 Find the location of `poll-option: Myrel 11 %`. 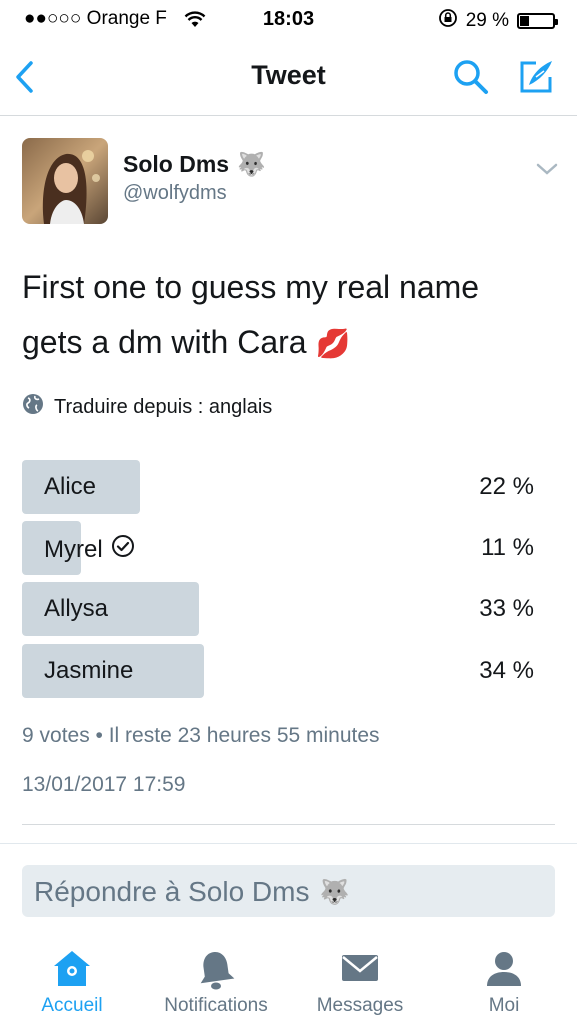

poll-option: Myrel 11 % is located at coordinates (278, 548).